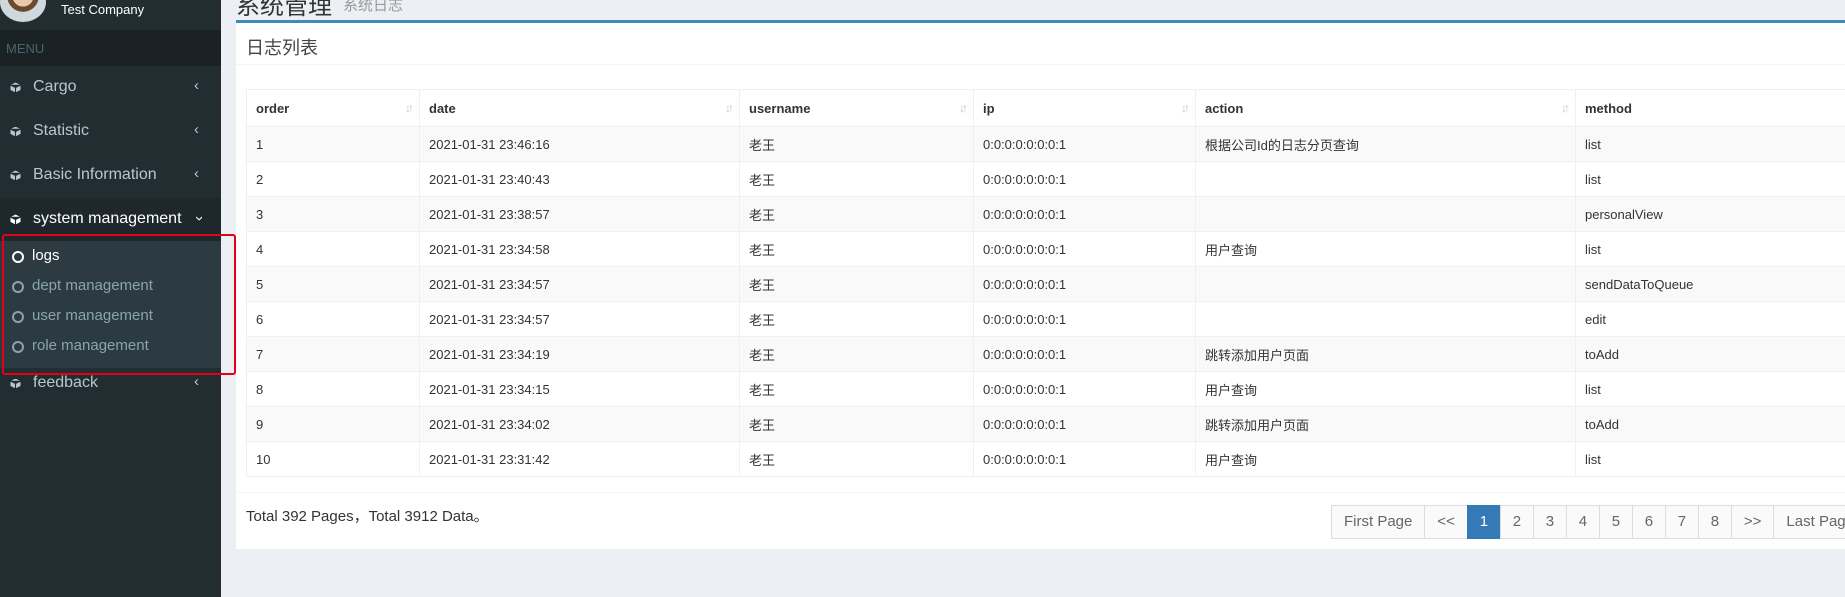 This screenshot has height=597, width=1845. I want to click on cell-action: 跳转添加用户页面, so click(1385, 424).